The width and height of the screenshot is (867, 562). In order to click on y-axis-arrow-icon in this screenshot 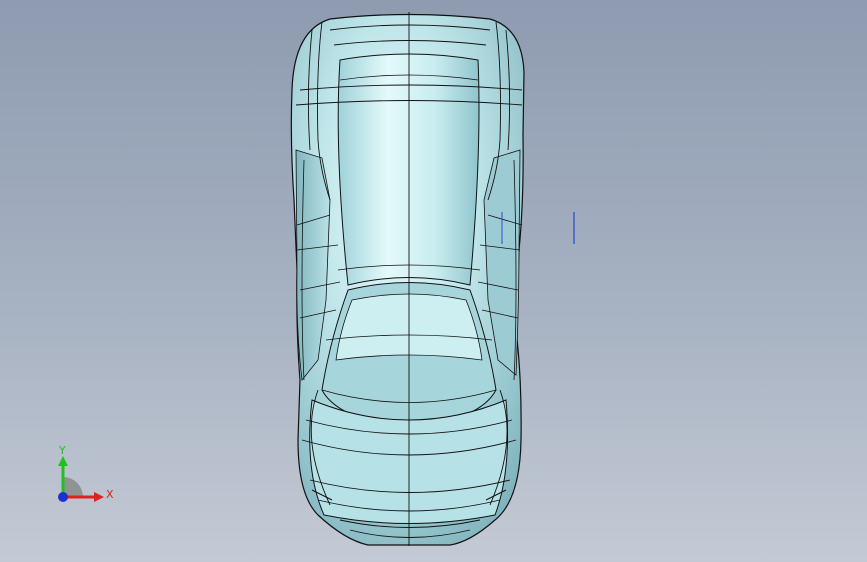, I will do `click(63, 461)`.